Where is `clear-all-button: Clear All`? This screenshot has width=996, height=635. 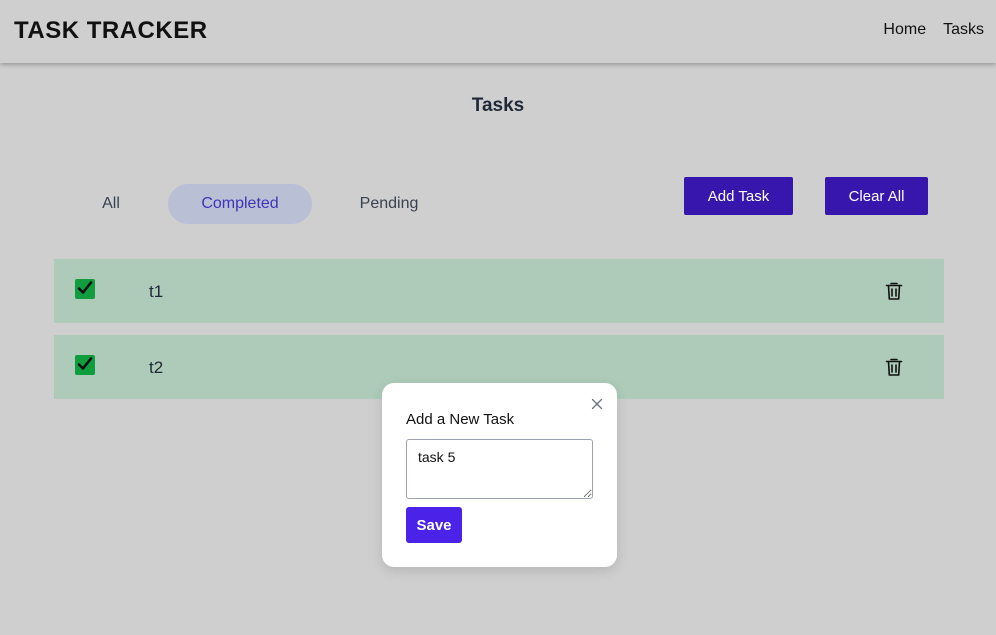
clear-all-button: Clear All is located at coordinates (876, 196).